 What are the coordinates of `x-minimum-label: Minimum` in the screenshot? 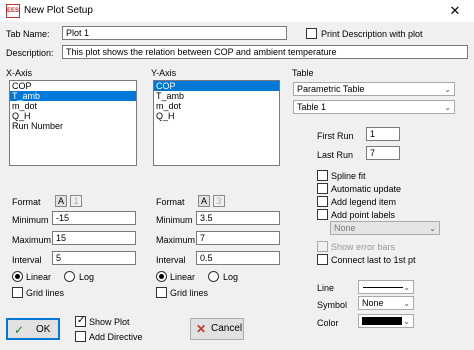 It's located at (30, 220).